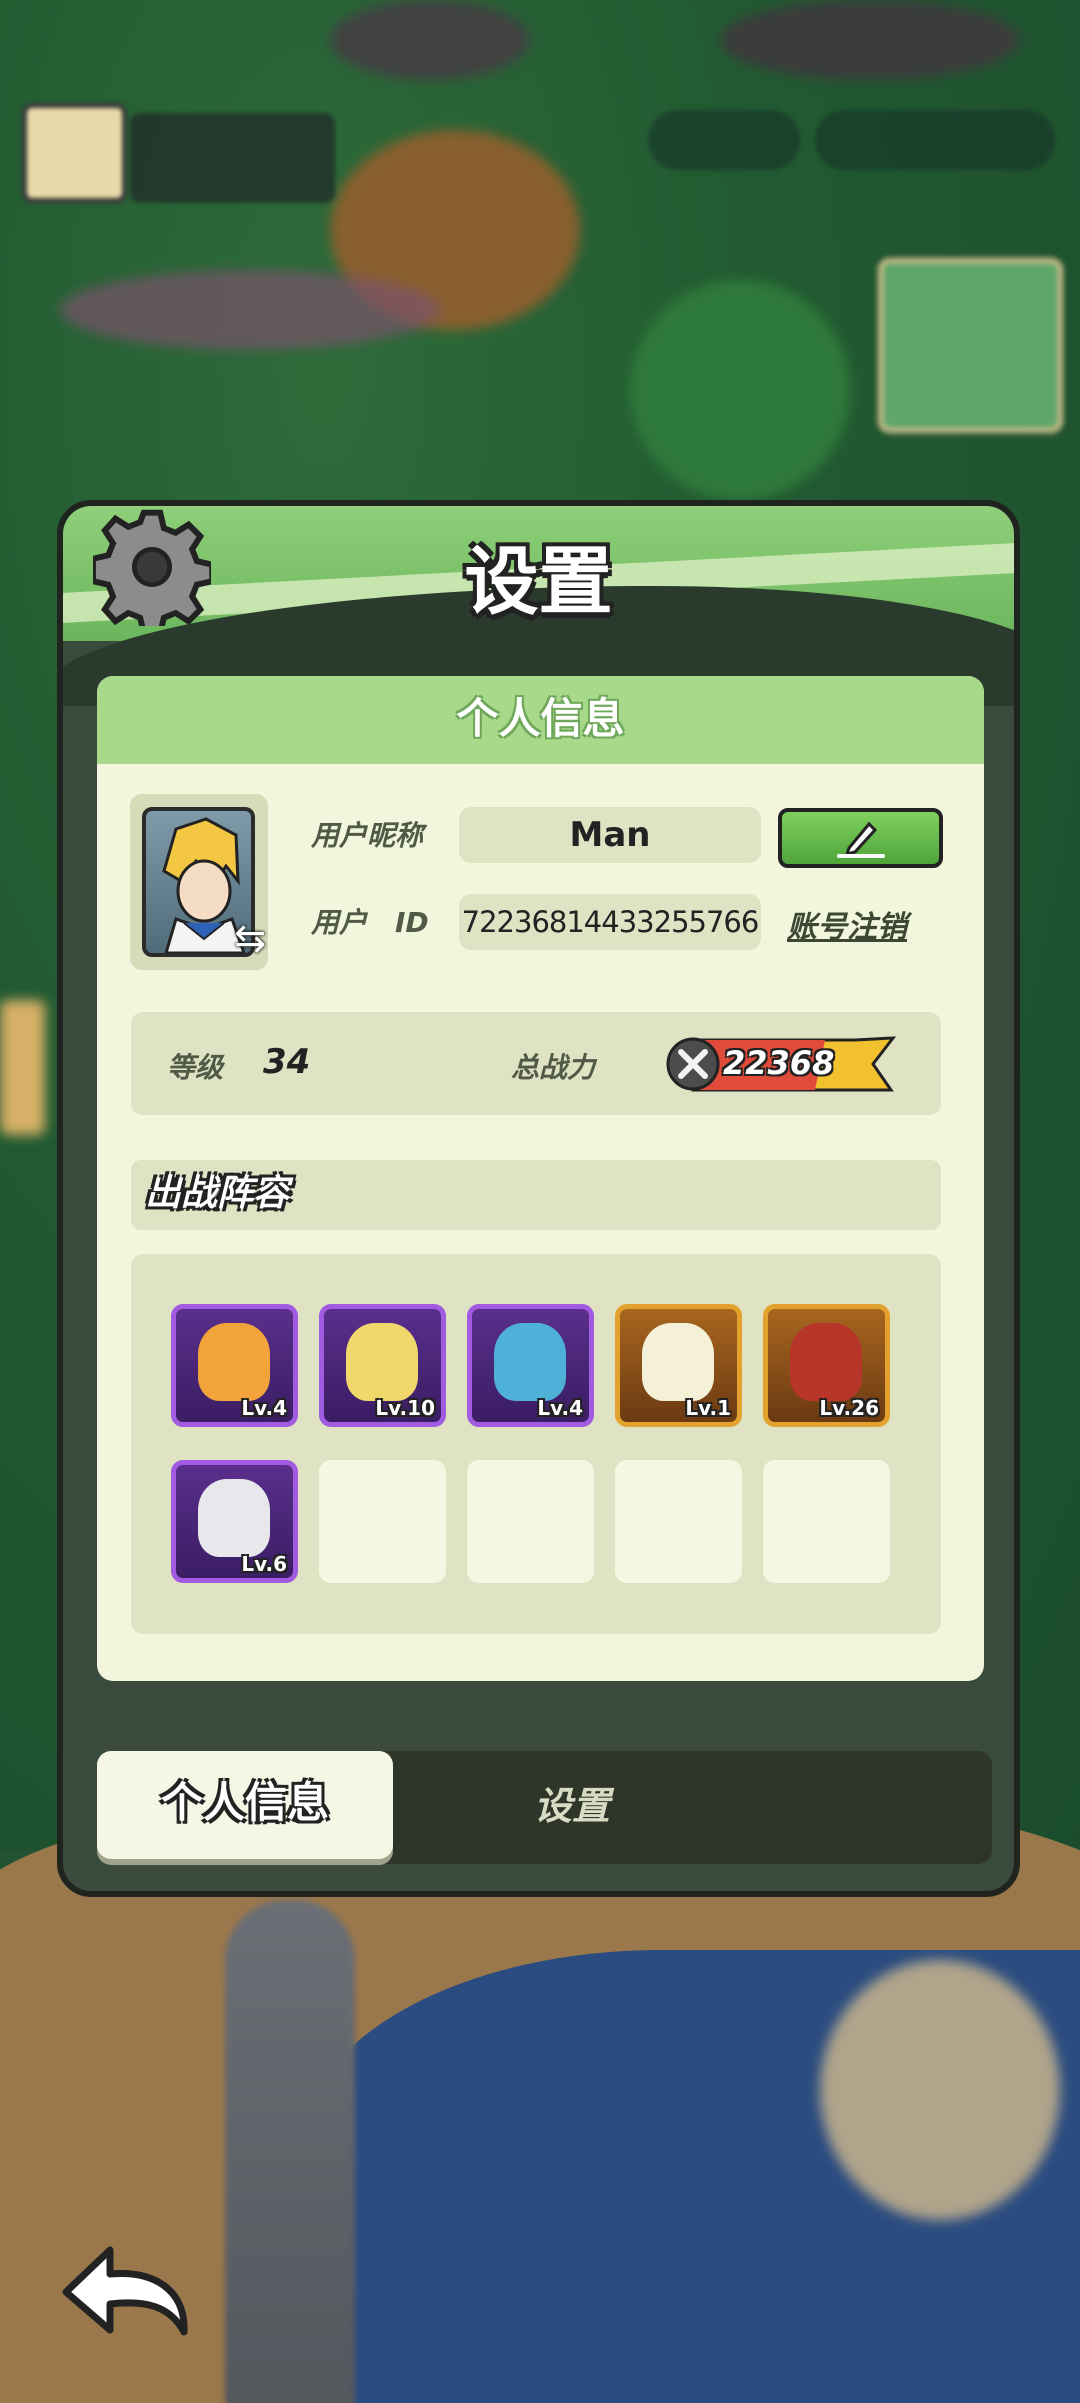 Image resolution: width=1080 pixels, height=2403 pixels. What do you see at coordinates (536, 1444) in the screenshot?
I see `lineup-grid: Lv.4 Lv.10 Lv.4 Lv.1 Lv.26 Lv.6` at bounding box center [536, 1444].